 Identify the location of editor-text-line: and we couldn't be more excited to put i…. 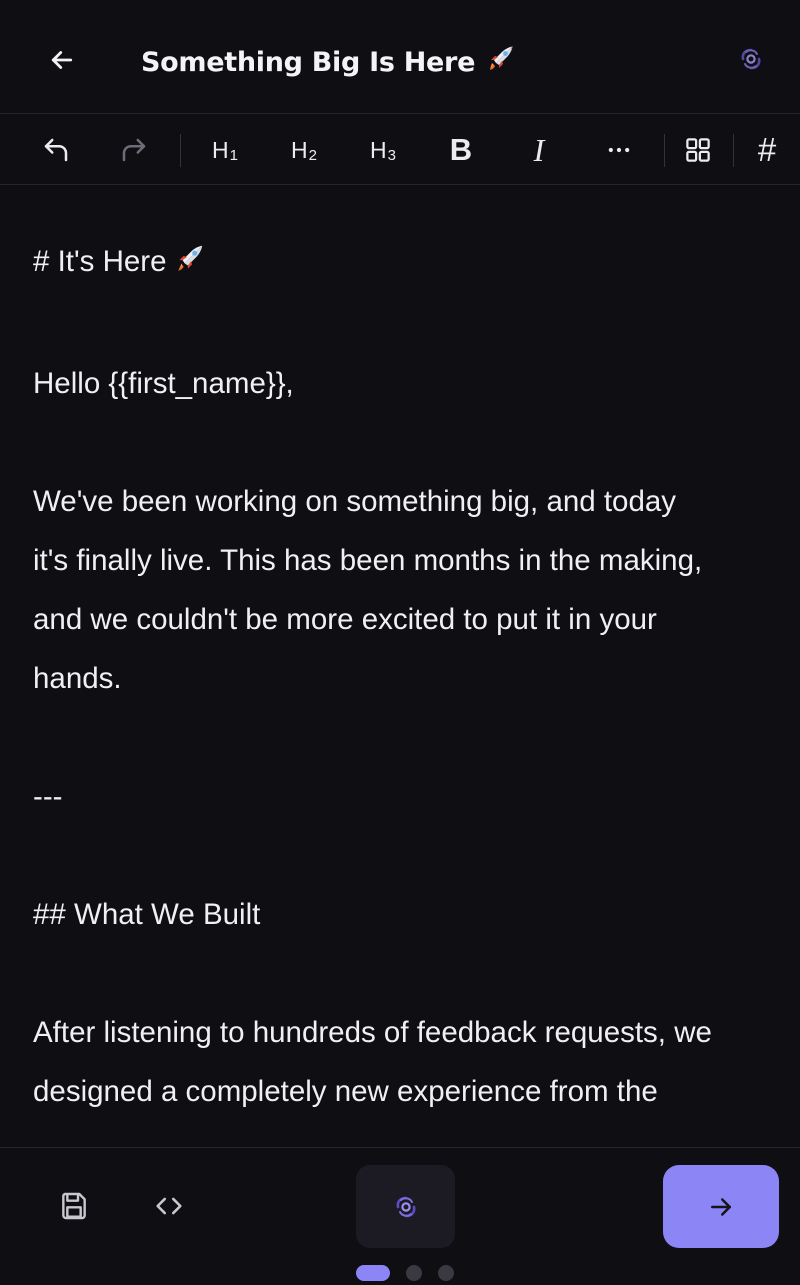
(345, 619).